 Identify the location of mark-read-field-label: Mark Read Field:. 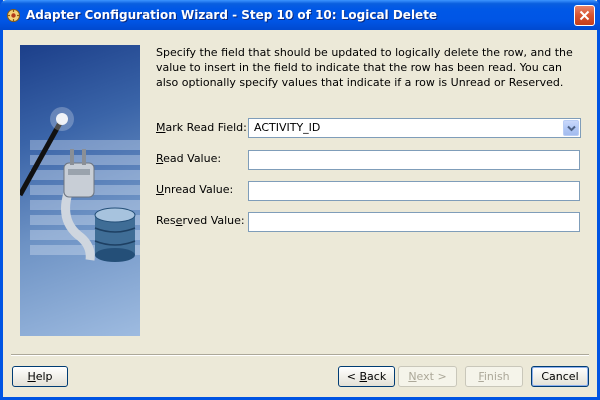
(201, 127).